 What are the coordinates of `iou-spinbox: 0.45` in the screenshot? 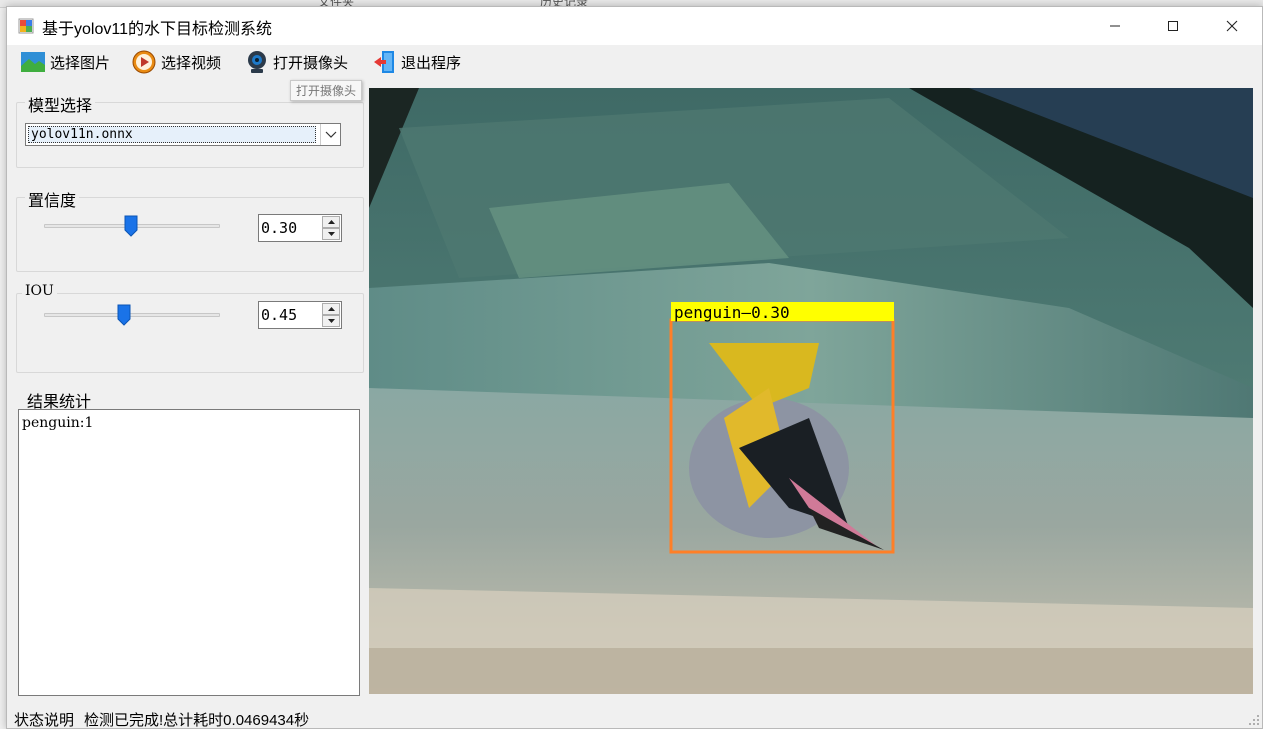 It's located at (300, 315).